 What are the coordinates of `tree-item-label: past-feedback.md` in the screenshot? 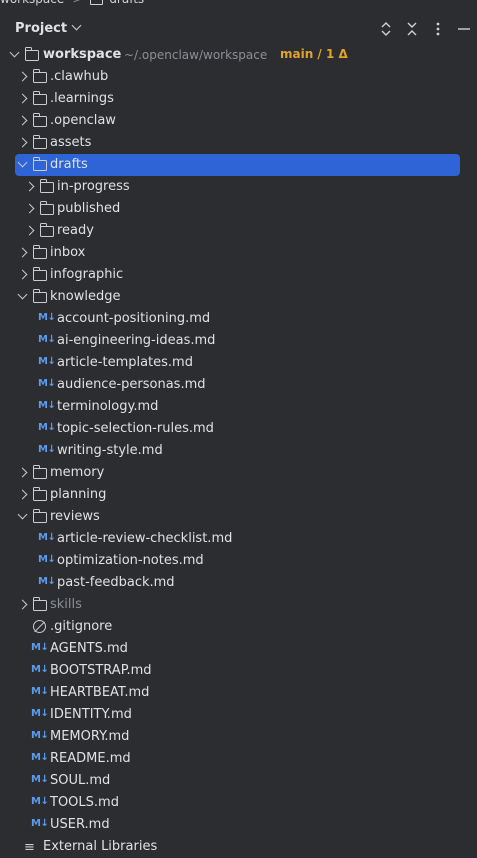 It's located at (116, 582).